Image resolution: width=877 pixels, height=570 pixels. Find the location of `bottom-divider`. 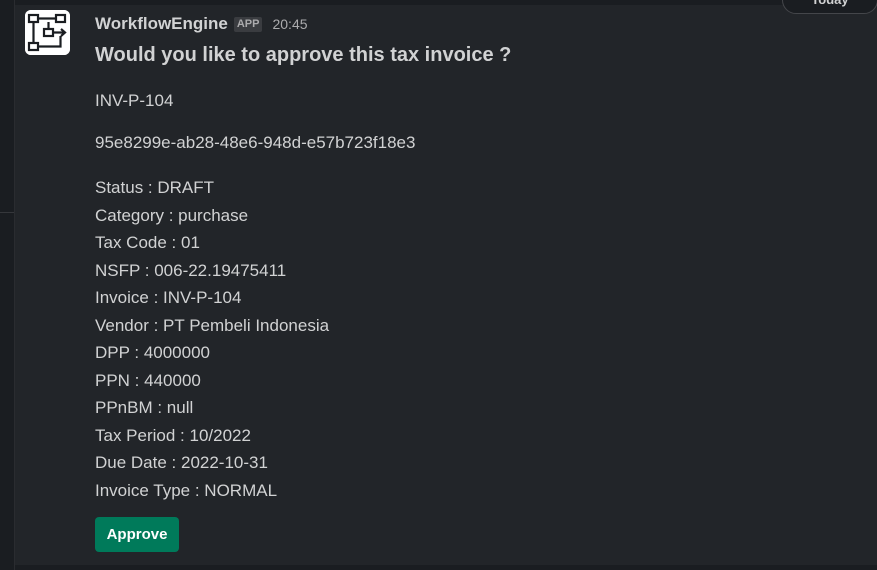

bottom-divider is located at coordinates (446, 567).